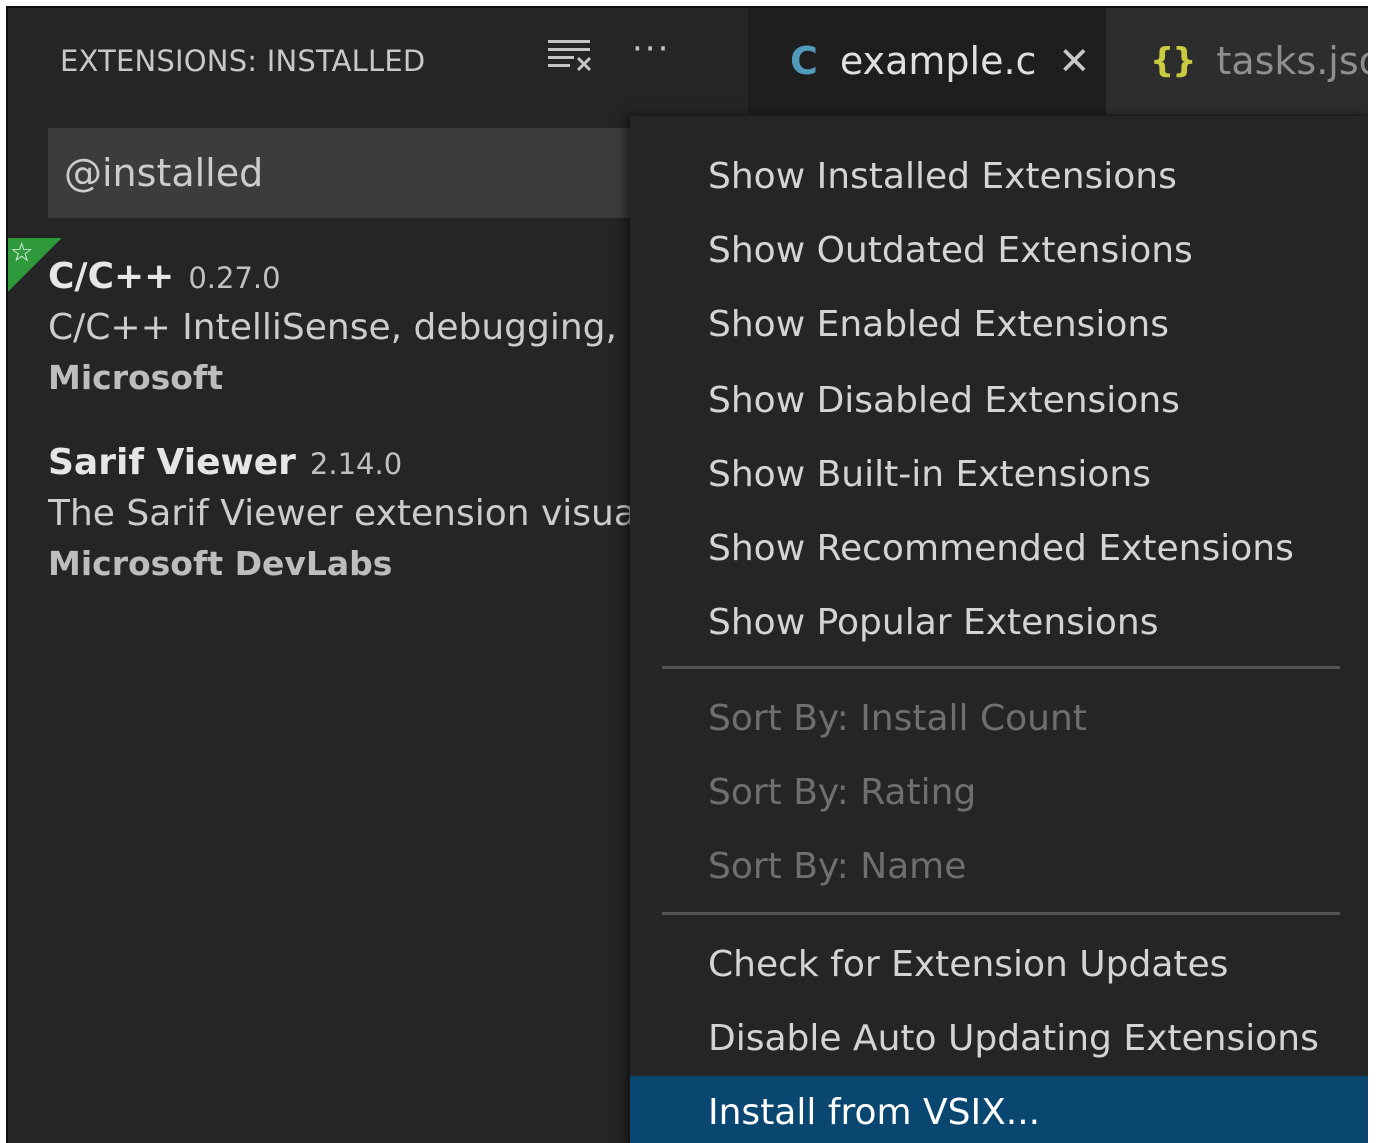 This screenshot has height=1143, width=1377. I want to click on menu-item-show-installed: Show Installed Extensions, so click(999, 176).